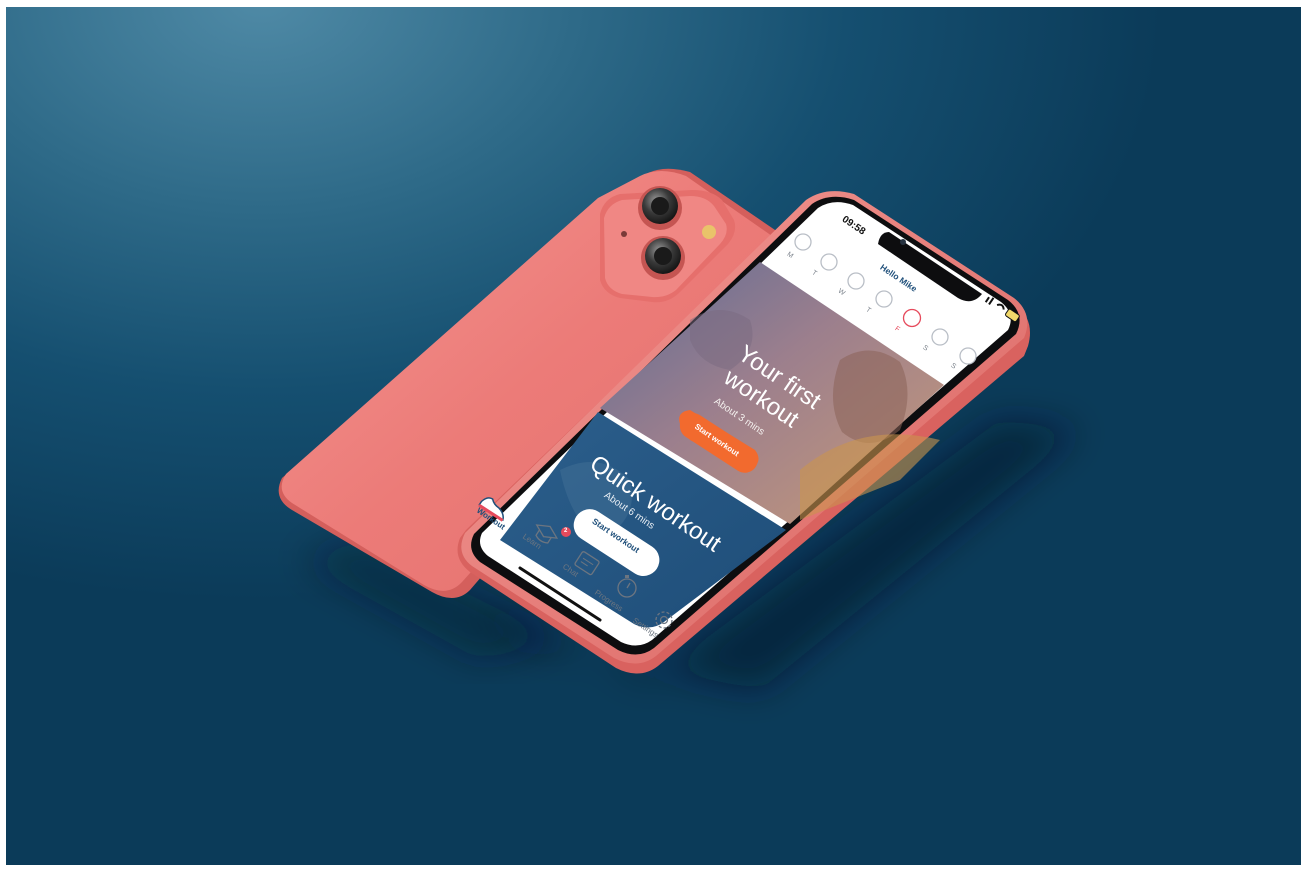  I want to click on day-label-thu: T, so click(868, 310).